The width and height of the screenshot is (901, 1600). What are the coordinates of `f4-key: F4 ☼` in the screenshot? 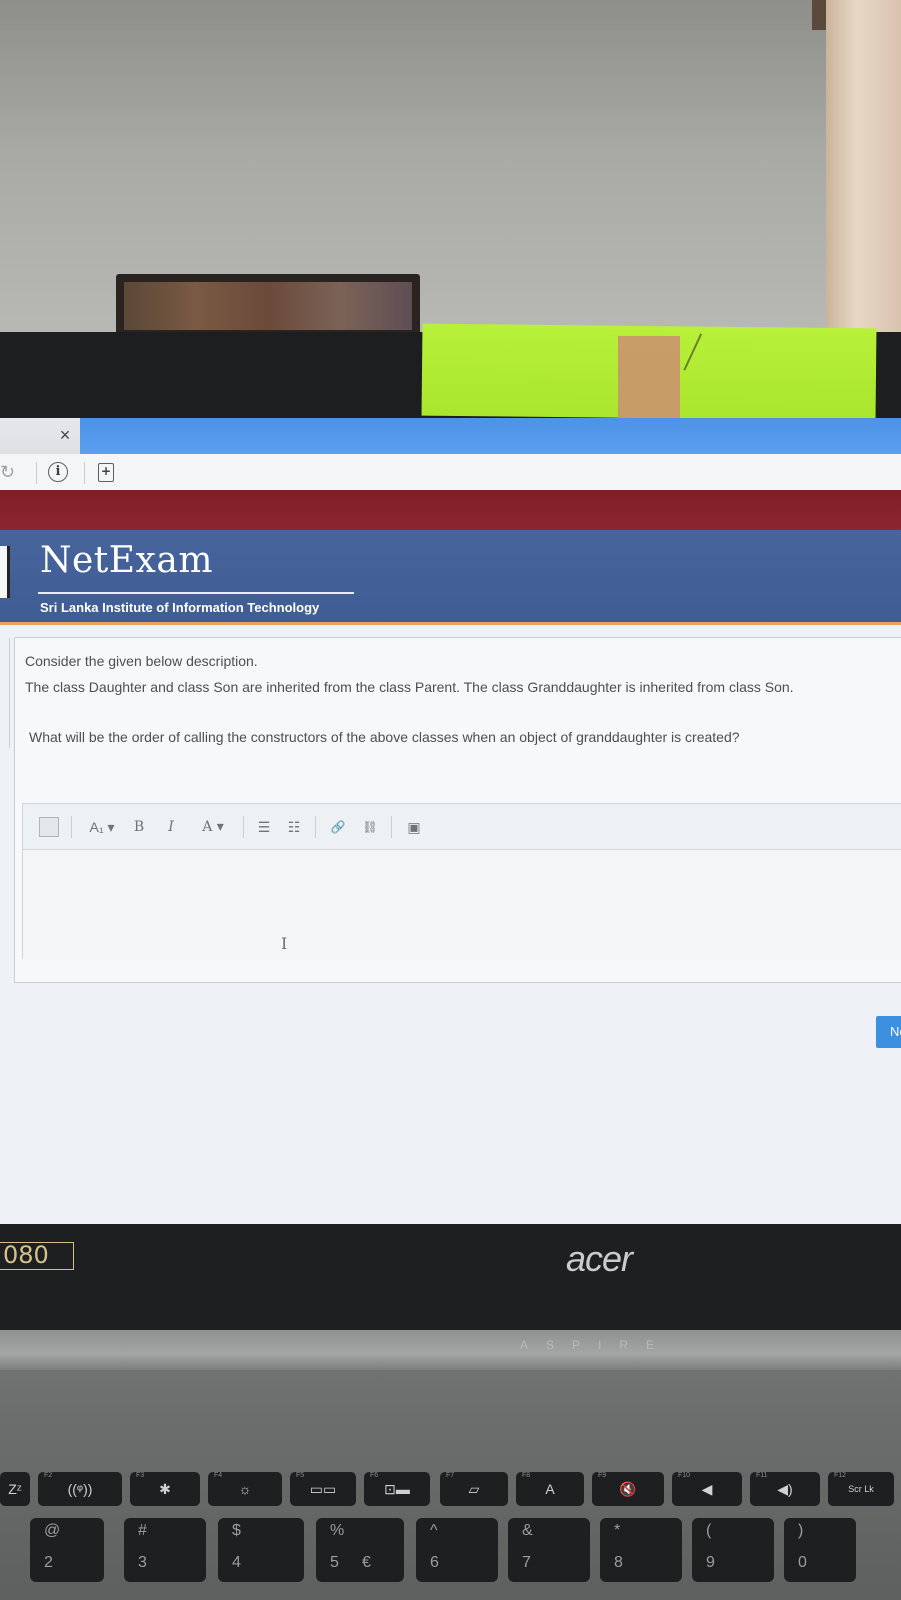 It's located at (245, 1489).